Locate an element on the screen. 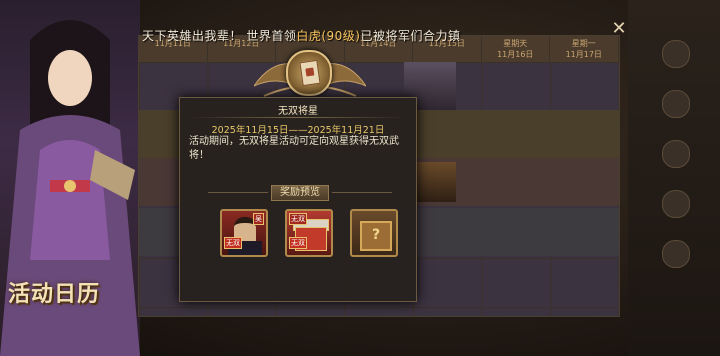  faction-badge: 吴 is located at coordinates (258, 219).